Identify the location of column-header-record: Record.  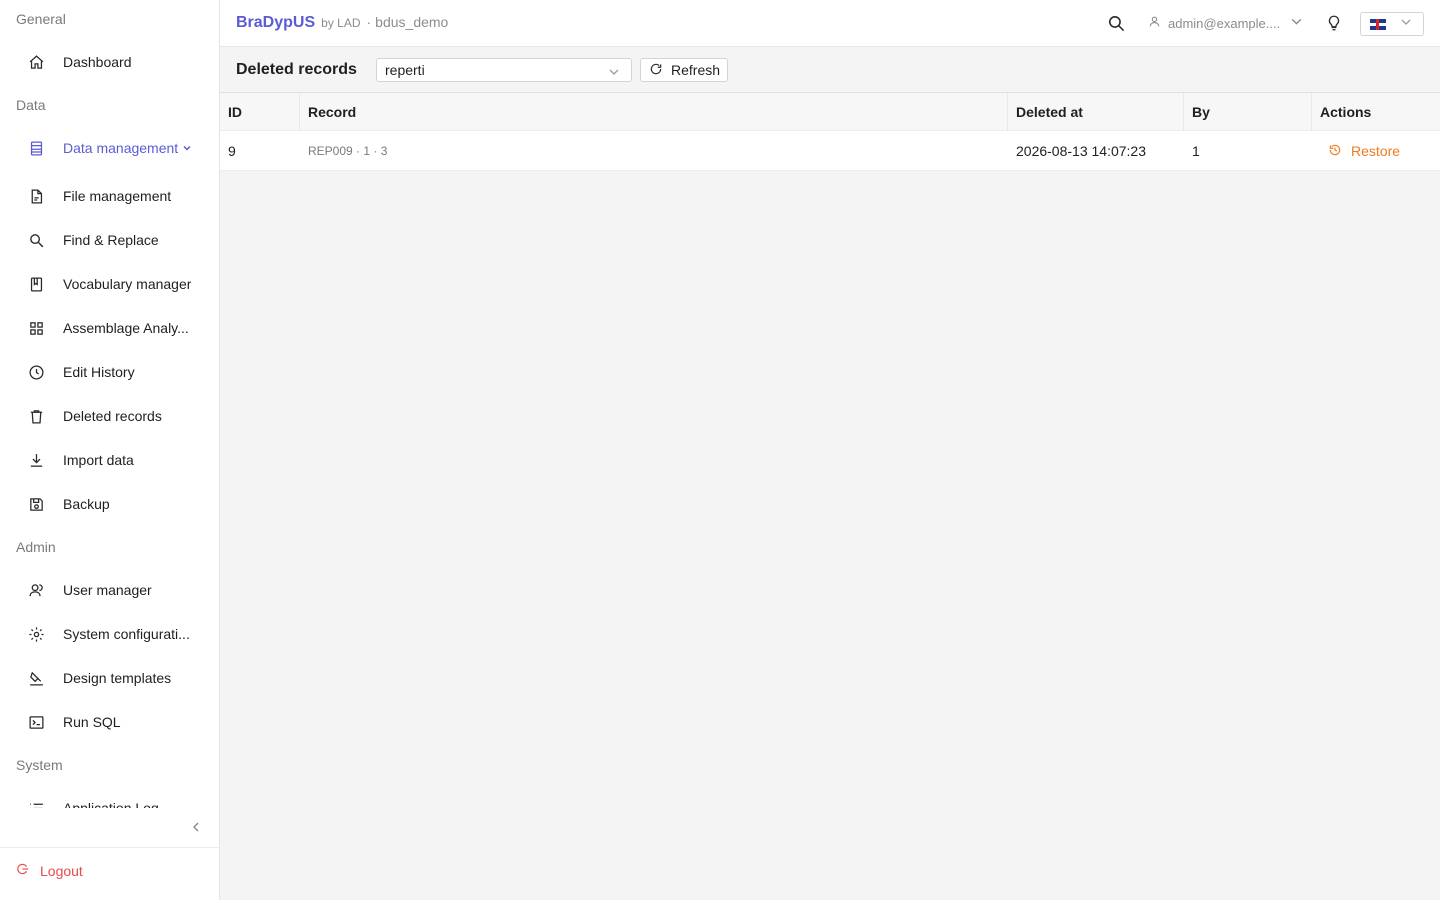
(654, 112).